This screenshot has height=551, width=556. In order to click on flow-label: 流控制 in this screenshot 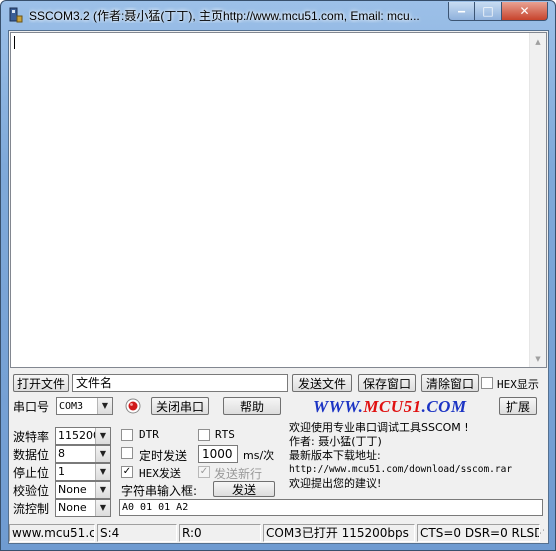, I will do `click(31, 509)`.